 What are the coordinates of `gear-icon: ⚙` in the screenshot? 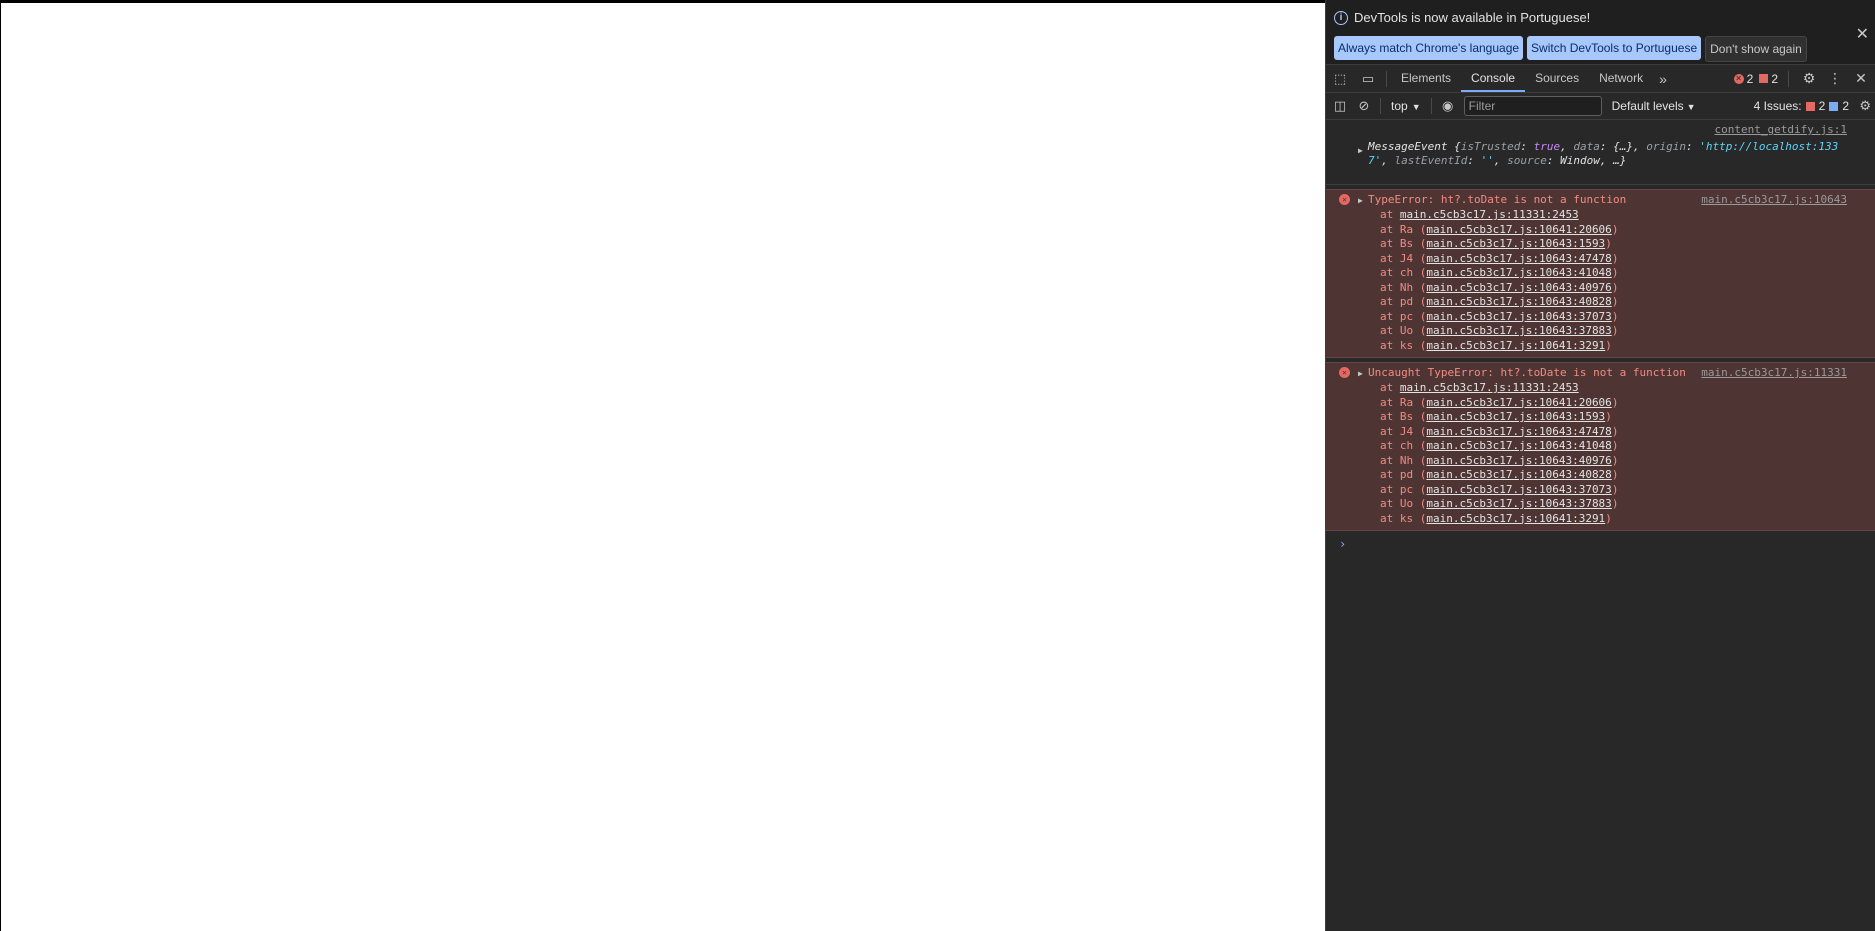 It's located at (1809, 78).